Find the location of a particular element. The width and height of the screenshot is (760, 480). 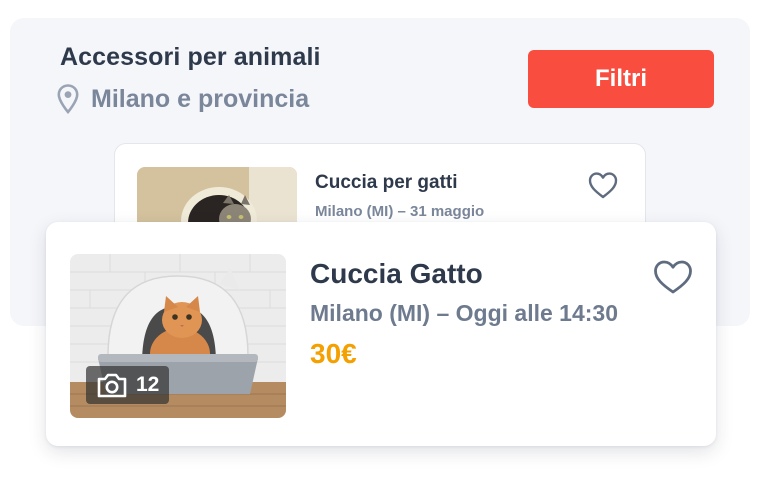

listing-photo: 12 is located at coordinates (178, 336).